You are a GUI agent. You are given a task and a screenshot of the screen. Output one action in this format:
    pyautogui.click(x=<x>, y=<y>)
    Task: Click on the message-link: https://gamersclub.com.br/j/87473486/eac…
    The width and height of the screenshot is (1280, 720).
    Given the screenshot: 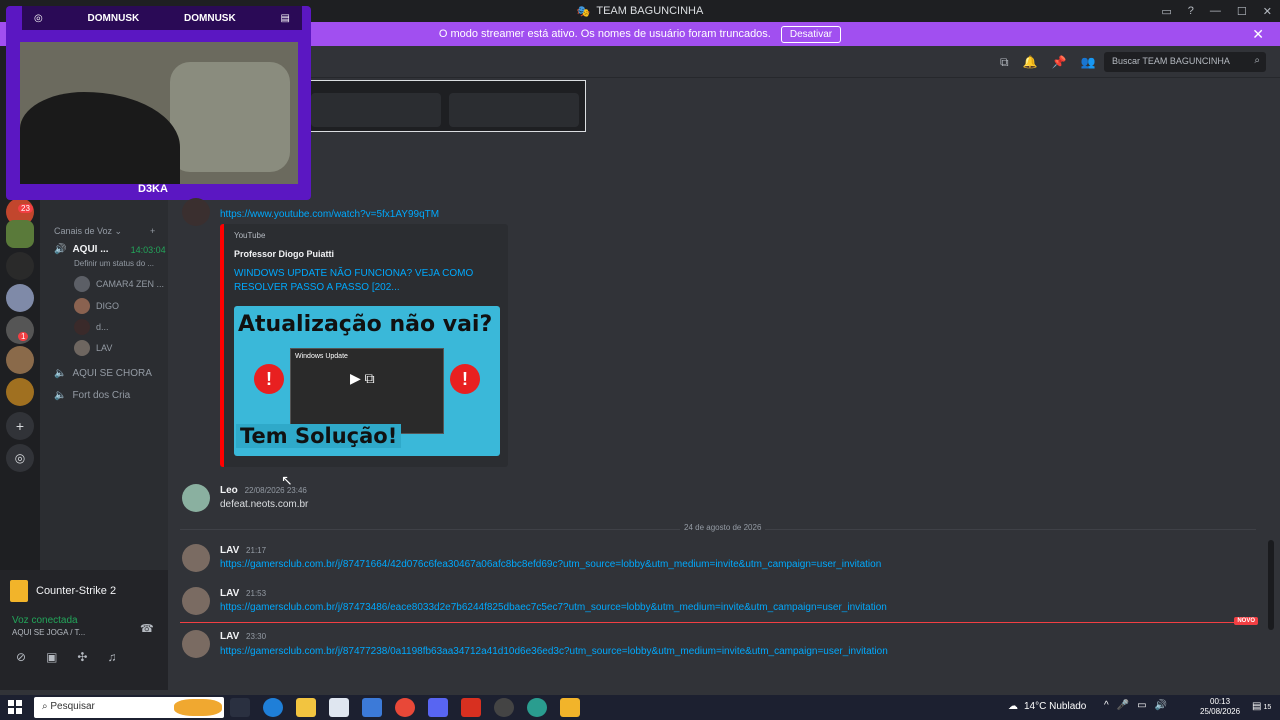 What is the action you would take?
    pyautogui.click(x=553, y=607)
    